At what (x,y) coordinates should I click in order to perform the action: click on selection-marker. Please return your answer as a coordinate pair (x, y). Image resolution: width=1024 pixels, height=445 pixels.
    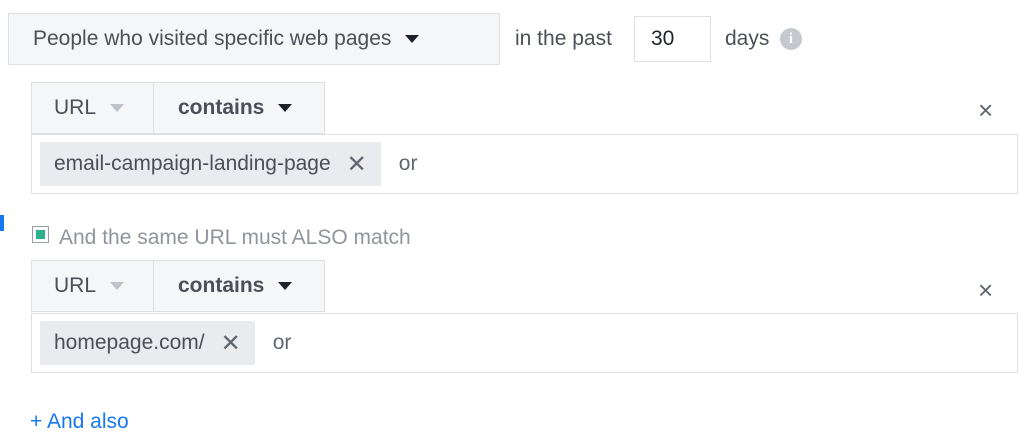
    Looking at the image, I should click on (2, 223).